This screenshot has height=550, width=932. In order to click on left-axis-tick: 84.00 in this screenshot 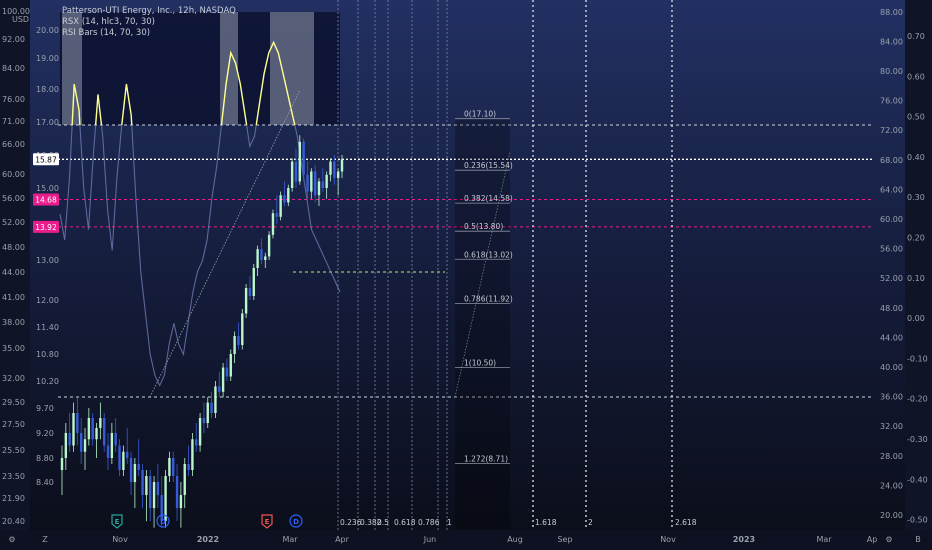, I will do `click(13, 68)`.